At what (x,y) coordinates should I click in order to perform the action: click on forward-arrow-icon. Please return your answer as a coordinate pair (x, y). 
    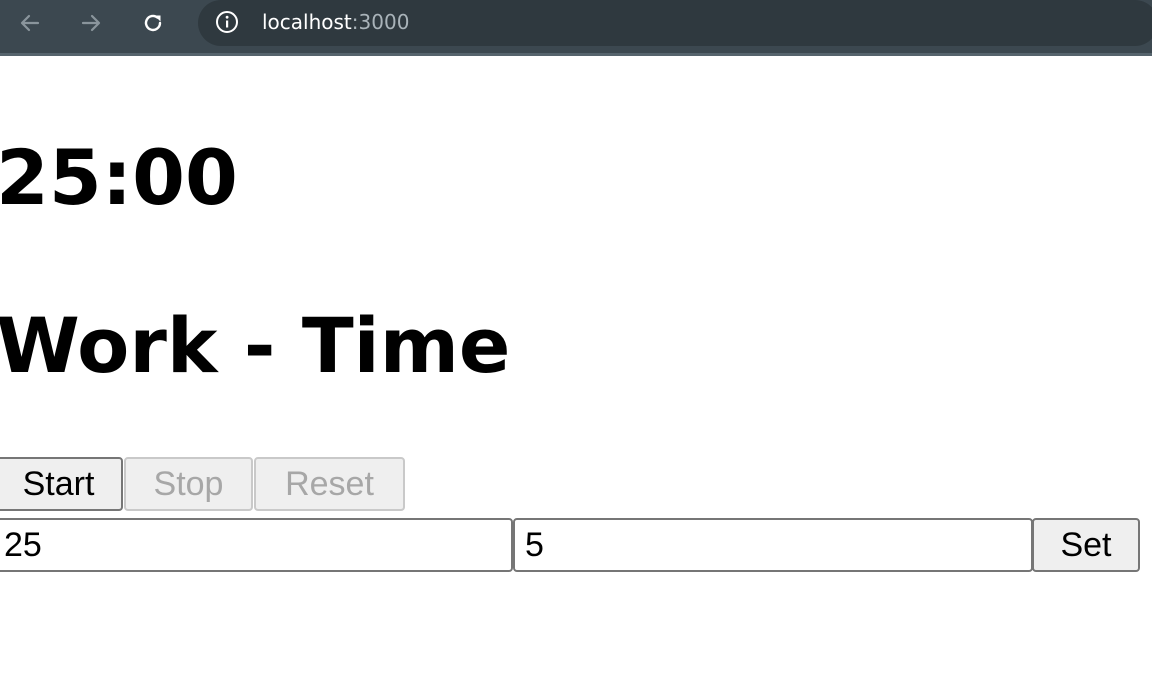
    Looking at the image, I should click on (91, 23).